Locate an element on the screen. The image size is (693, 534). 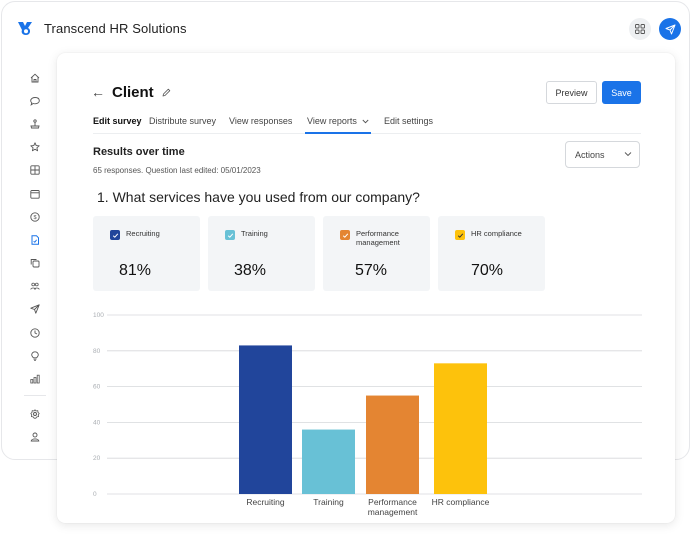
tab-view-reports-label: View reports is located at coordinates (332, 121).